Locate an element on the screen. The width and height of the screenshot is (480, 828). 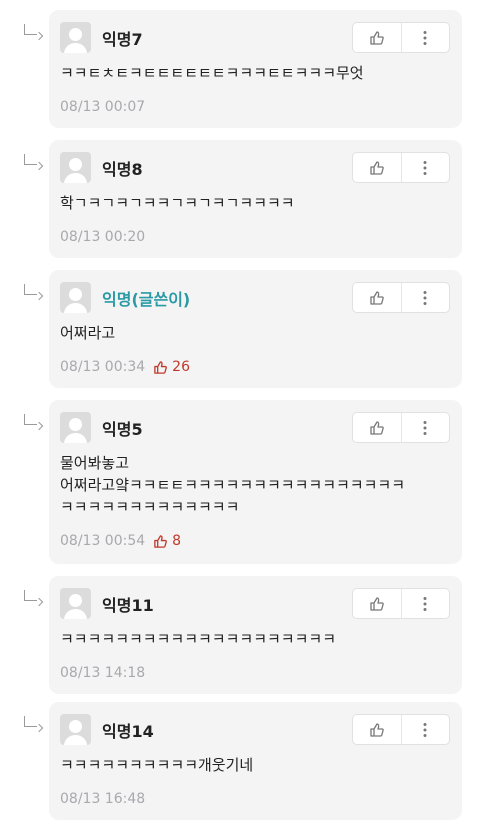
comment-header: 익명7 is located at coordinates (255, 40).